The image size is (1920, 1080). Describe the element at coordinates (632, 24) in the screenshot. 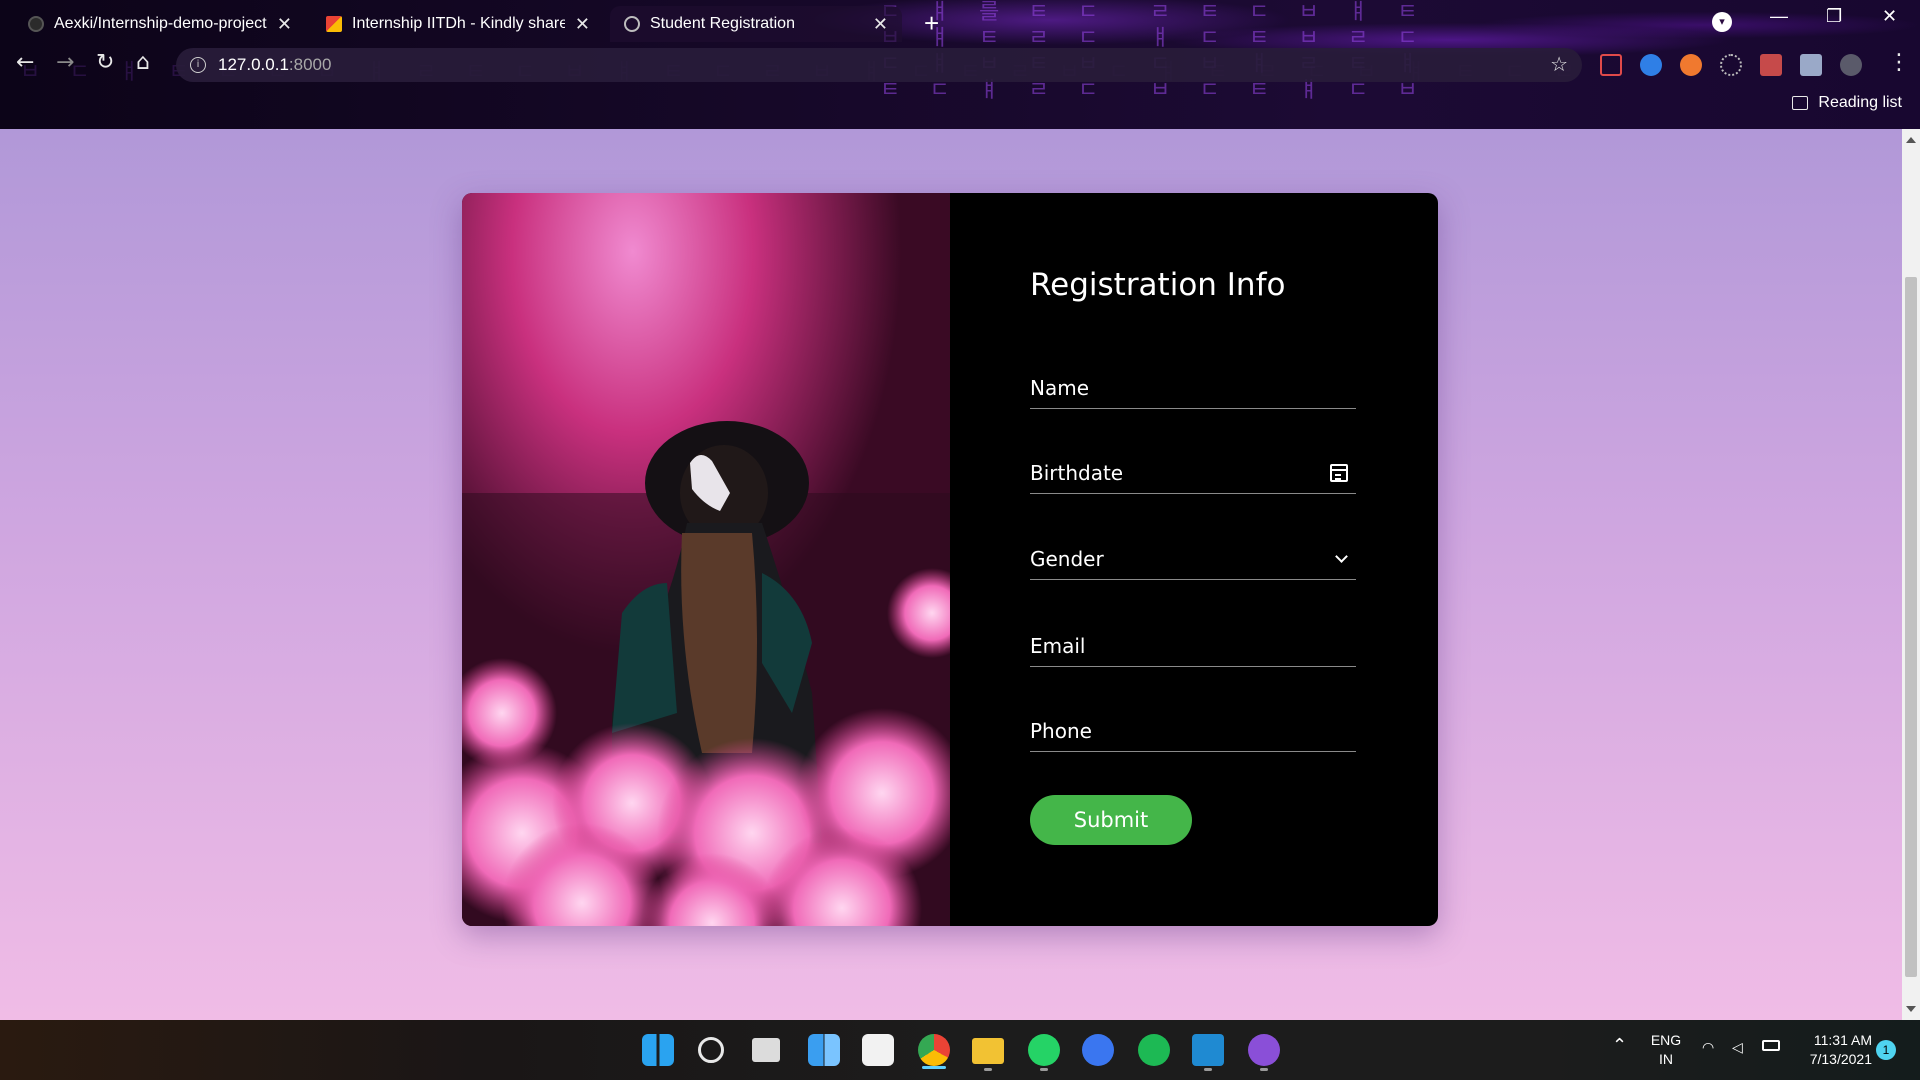

I see `globe-icon` at that location.